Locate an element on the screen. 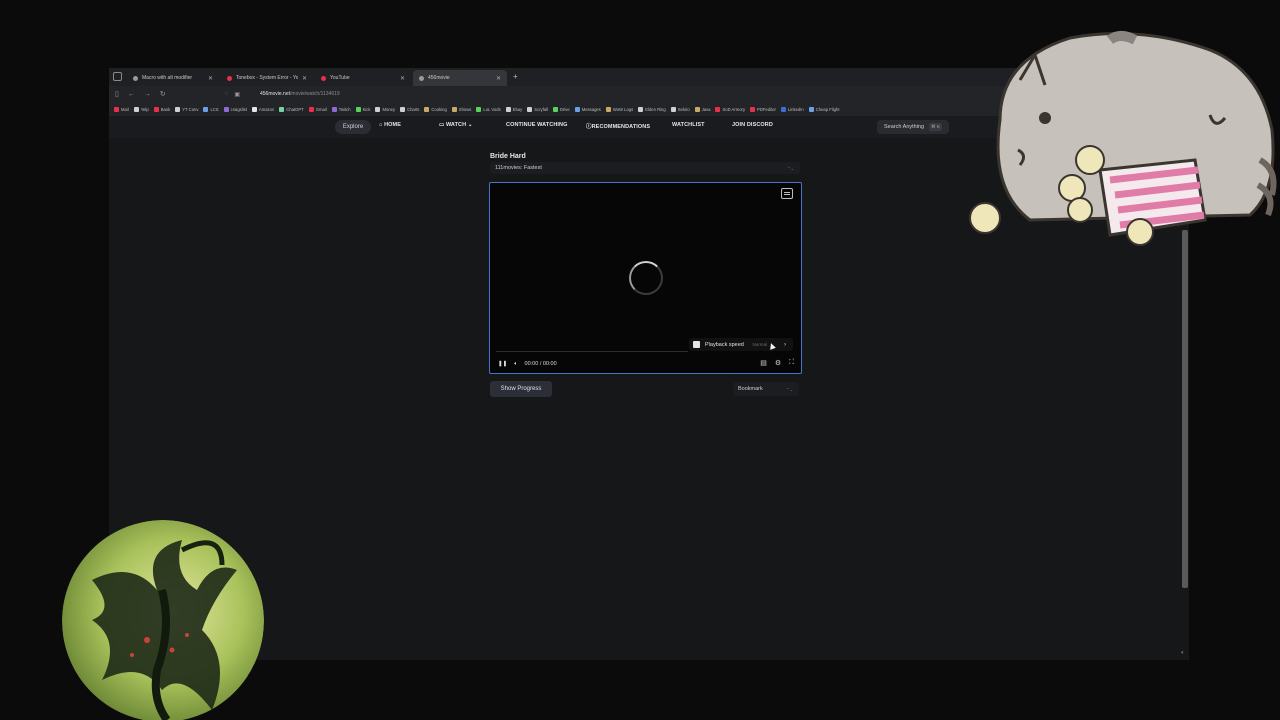 Image resolution: width=1280 pixels, height=720 pixels. bookmark-pdfeditor: PDFeditor is located at coordinates (763, 109).